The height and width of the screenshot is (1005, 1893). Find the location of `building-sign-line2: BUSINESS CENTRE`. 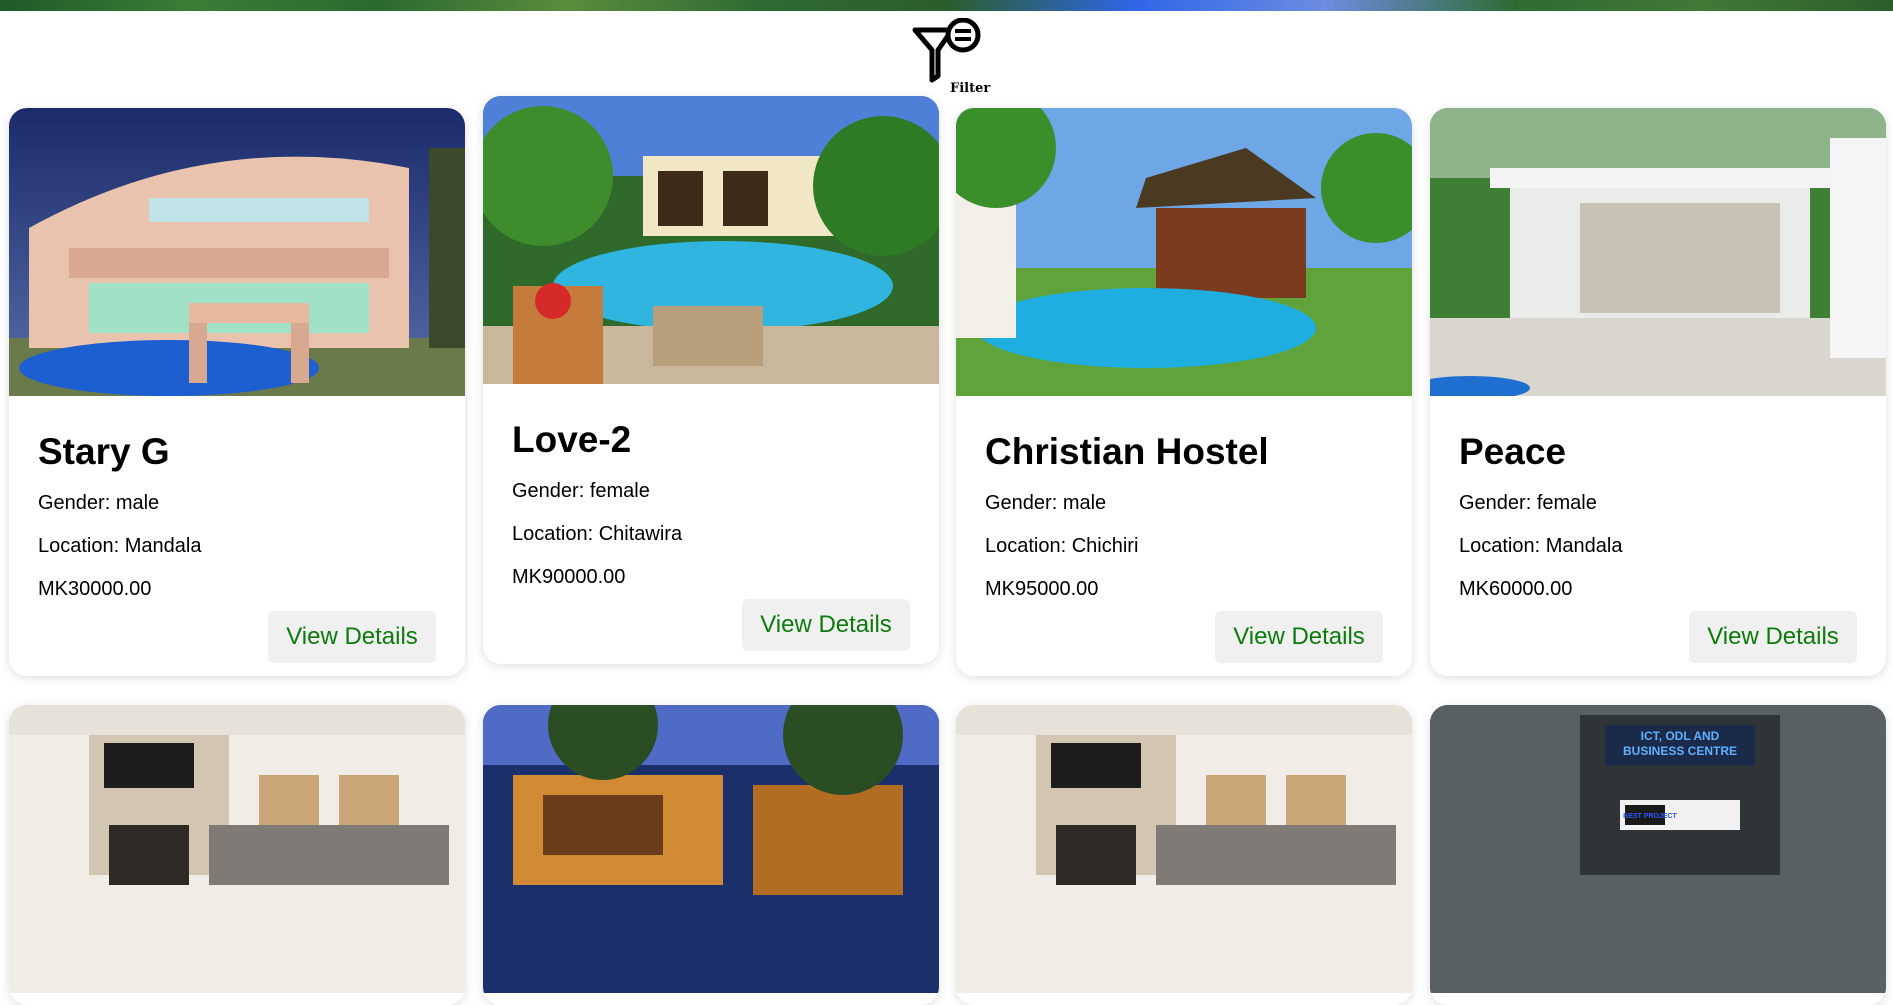

building-sign-line2: BUSINESS CENTRE is located at coordinates (1680, 751).